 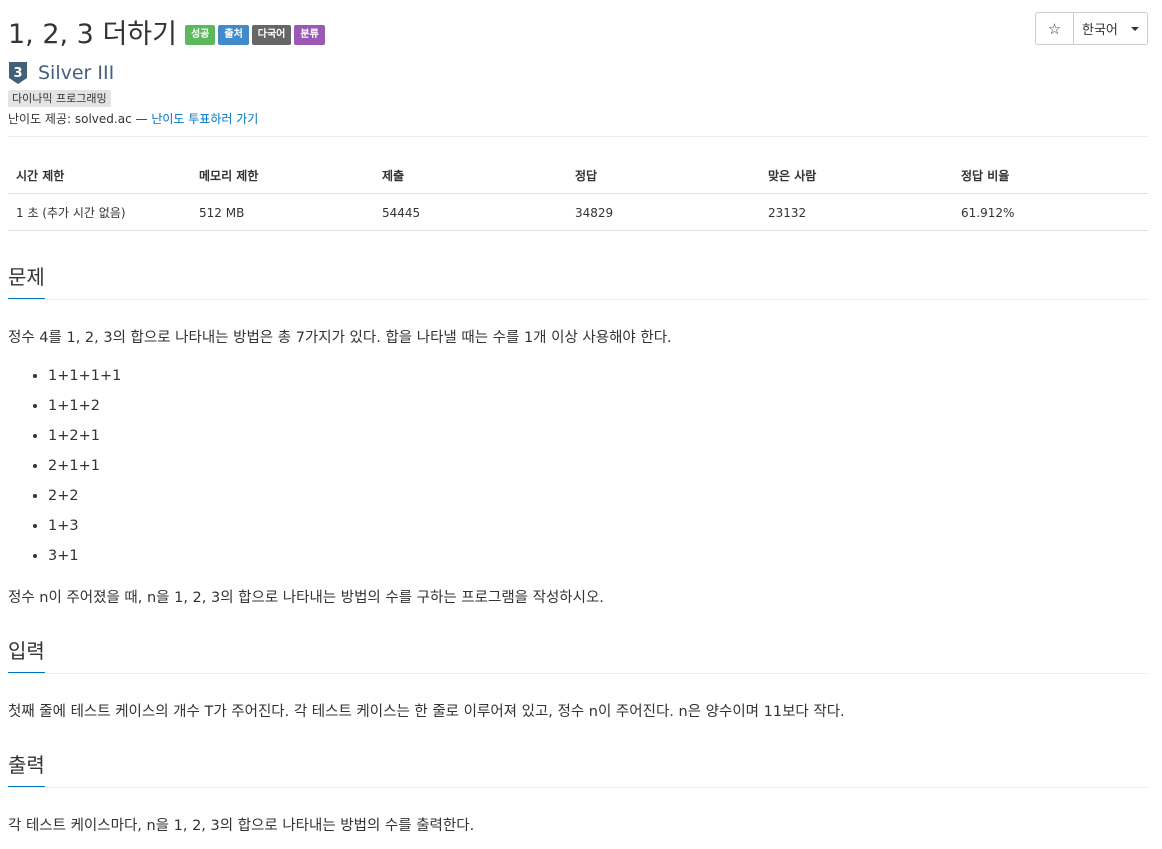 What do you see at coordinates (578, 136) in the screenshot?
I see `divider` at bounding box center [578, 136].